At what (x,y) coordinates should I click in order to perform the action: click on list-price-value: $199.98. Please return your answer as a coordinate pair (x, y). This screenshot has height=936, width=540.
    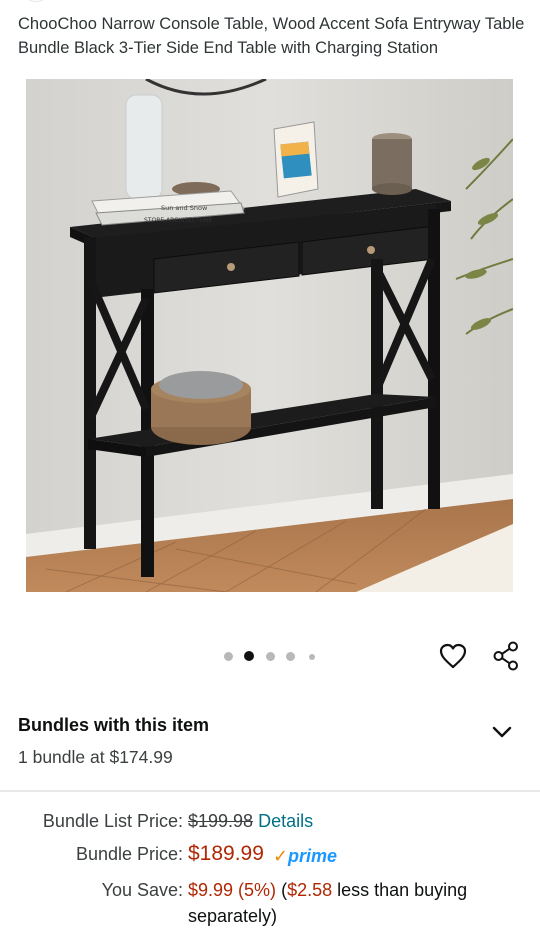
    Looking at the image, I should click on (221, 821).